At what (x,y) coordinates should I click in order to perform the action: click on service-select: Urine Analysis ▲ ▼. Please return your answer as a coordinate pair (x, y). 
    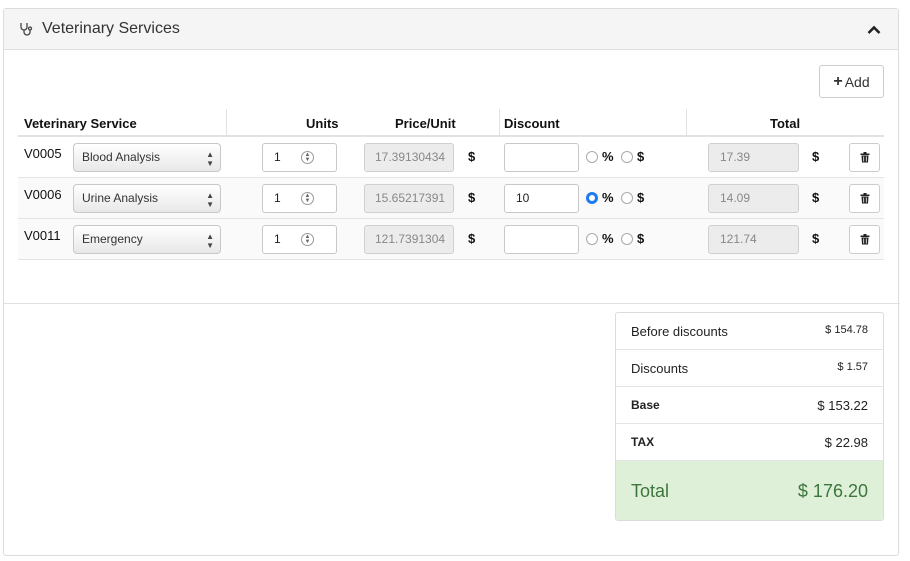
    Looking at the image, I should click on (147, 198).